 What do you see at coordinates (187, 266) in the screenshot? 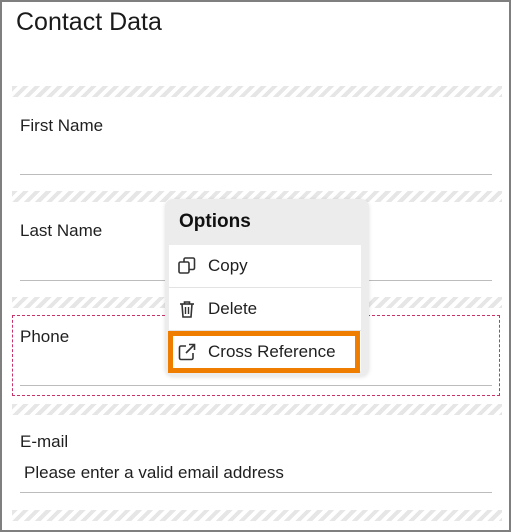
I see `copy-icon` at bounding box center [187, 266].